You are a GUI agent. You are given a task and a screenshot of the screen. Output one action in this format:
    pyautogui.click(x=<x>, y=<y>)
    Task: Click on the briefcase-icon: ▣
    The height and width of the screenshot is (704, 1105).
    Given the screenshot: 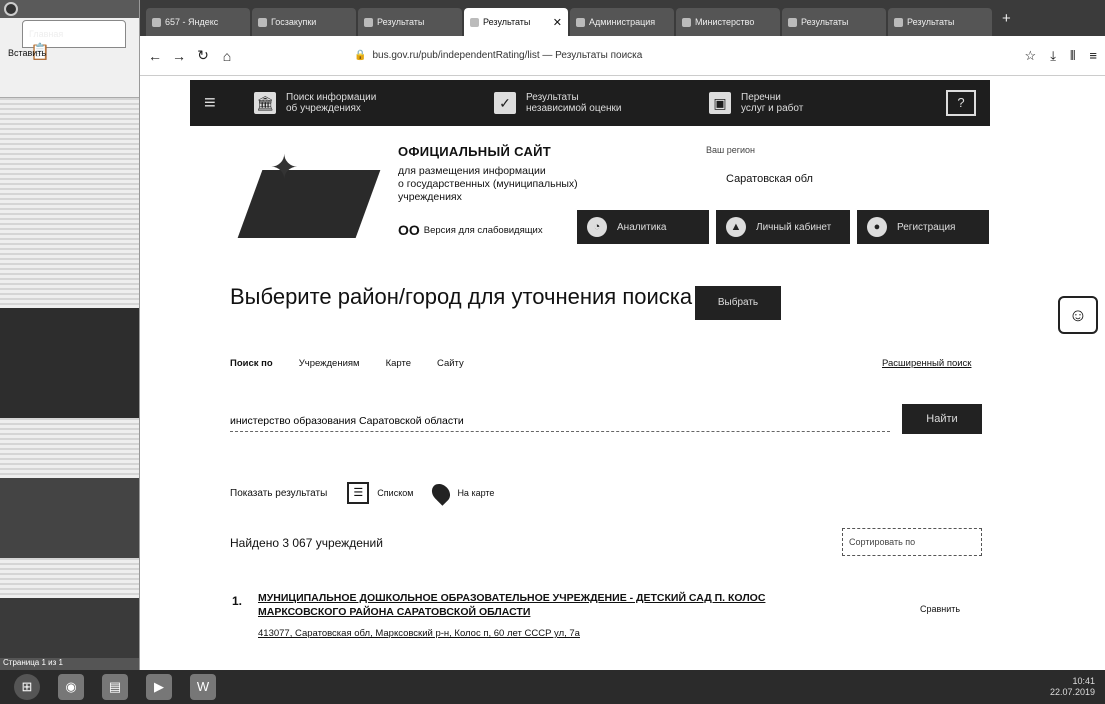 What is the action you would take?
    pyautogui.click(x=720, y=103)
    